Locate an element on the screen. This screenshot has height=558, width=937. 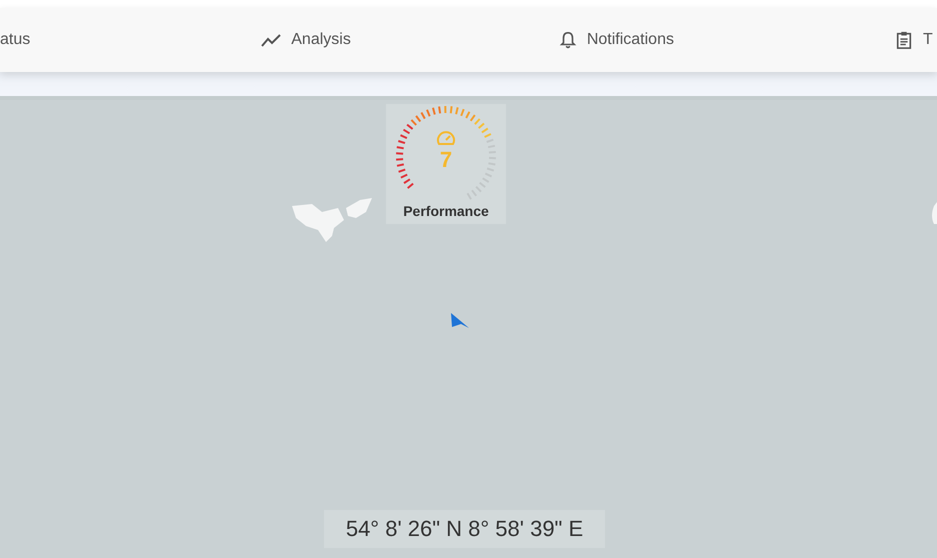
nav-tab: Notifications is located at coordinates (616, 40).